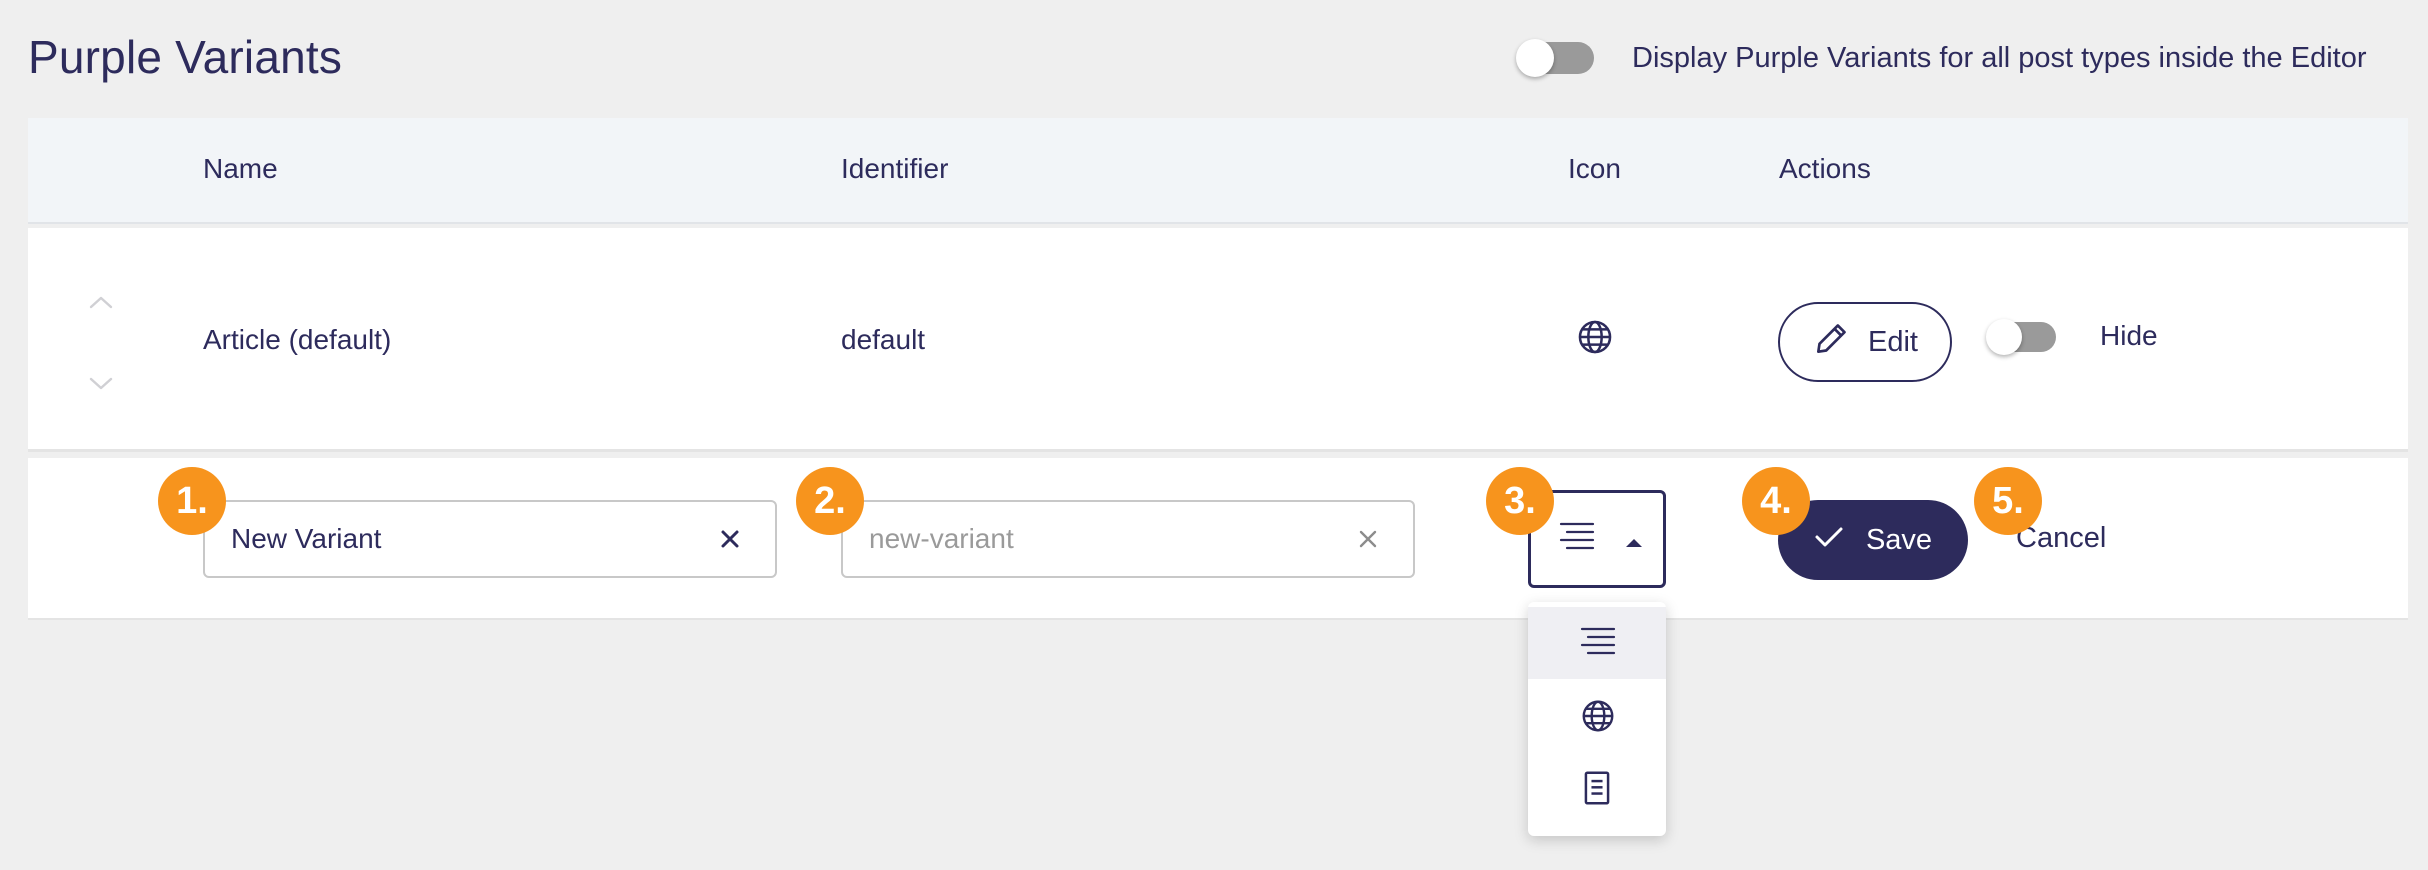  I want to click on step-badge-5: 5., so click(2008, 501).